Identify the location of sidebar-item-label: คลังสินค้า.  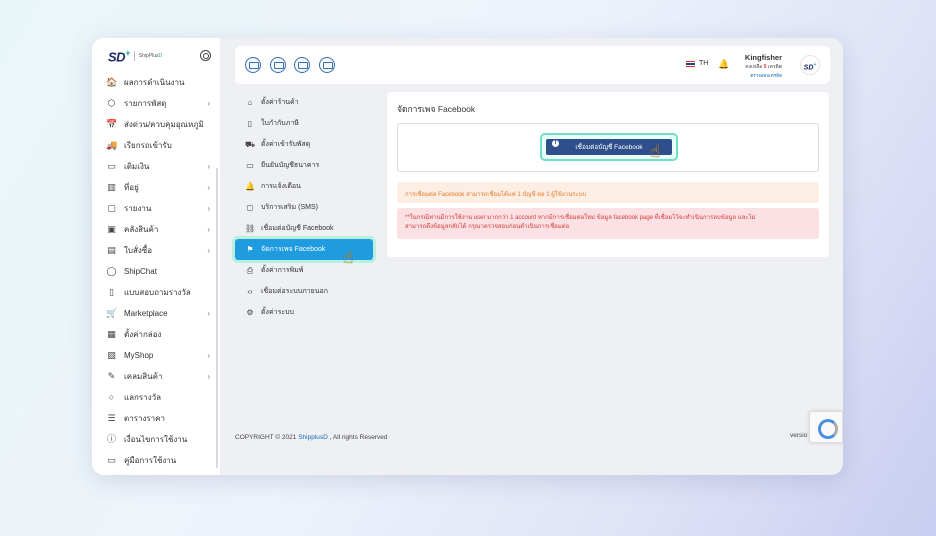
(141, 229).